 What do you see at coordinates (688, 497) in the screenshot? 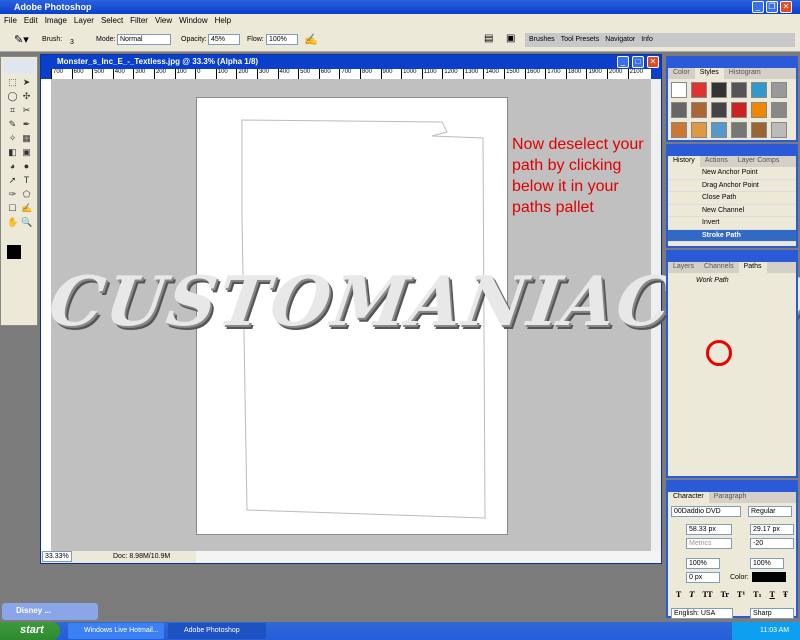
I see `tab-character: Character` at bounding box center [688, 497].